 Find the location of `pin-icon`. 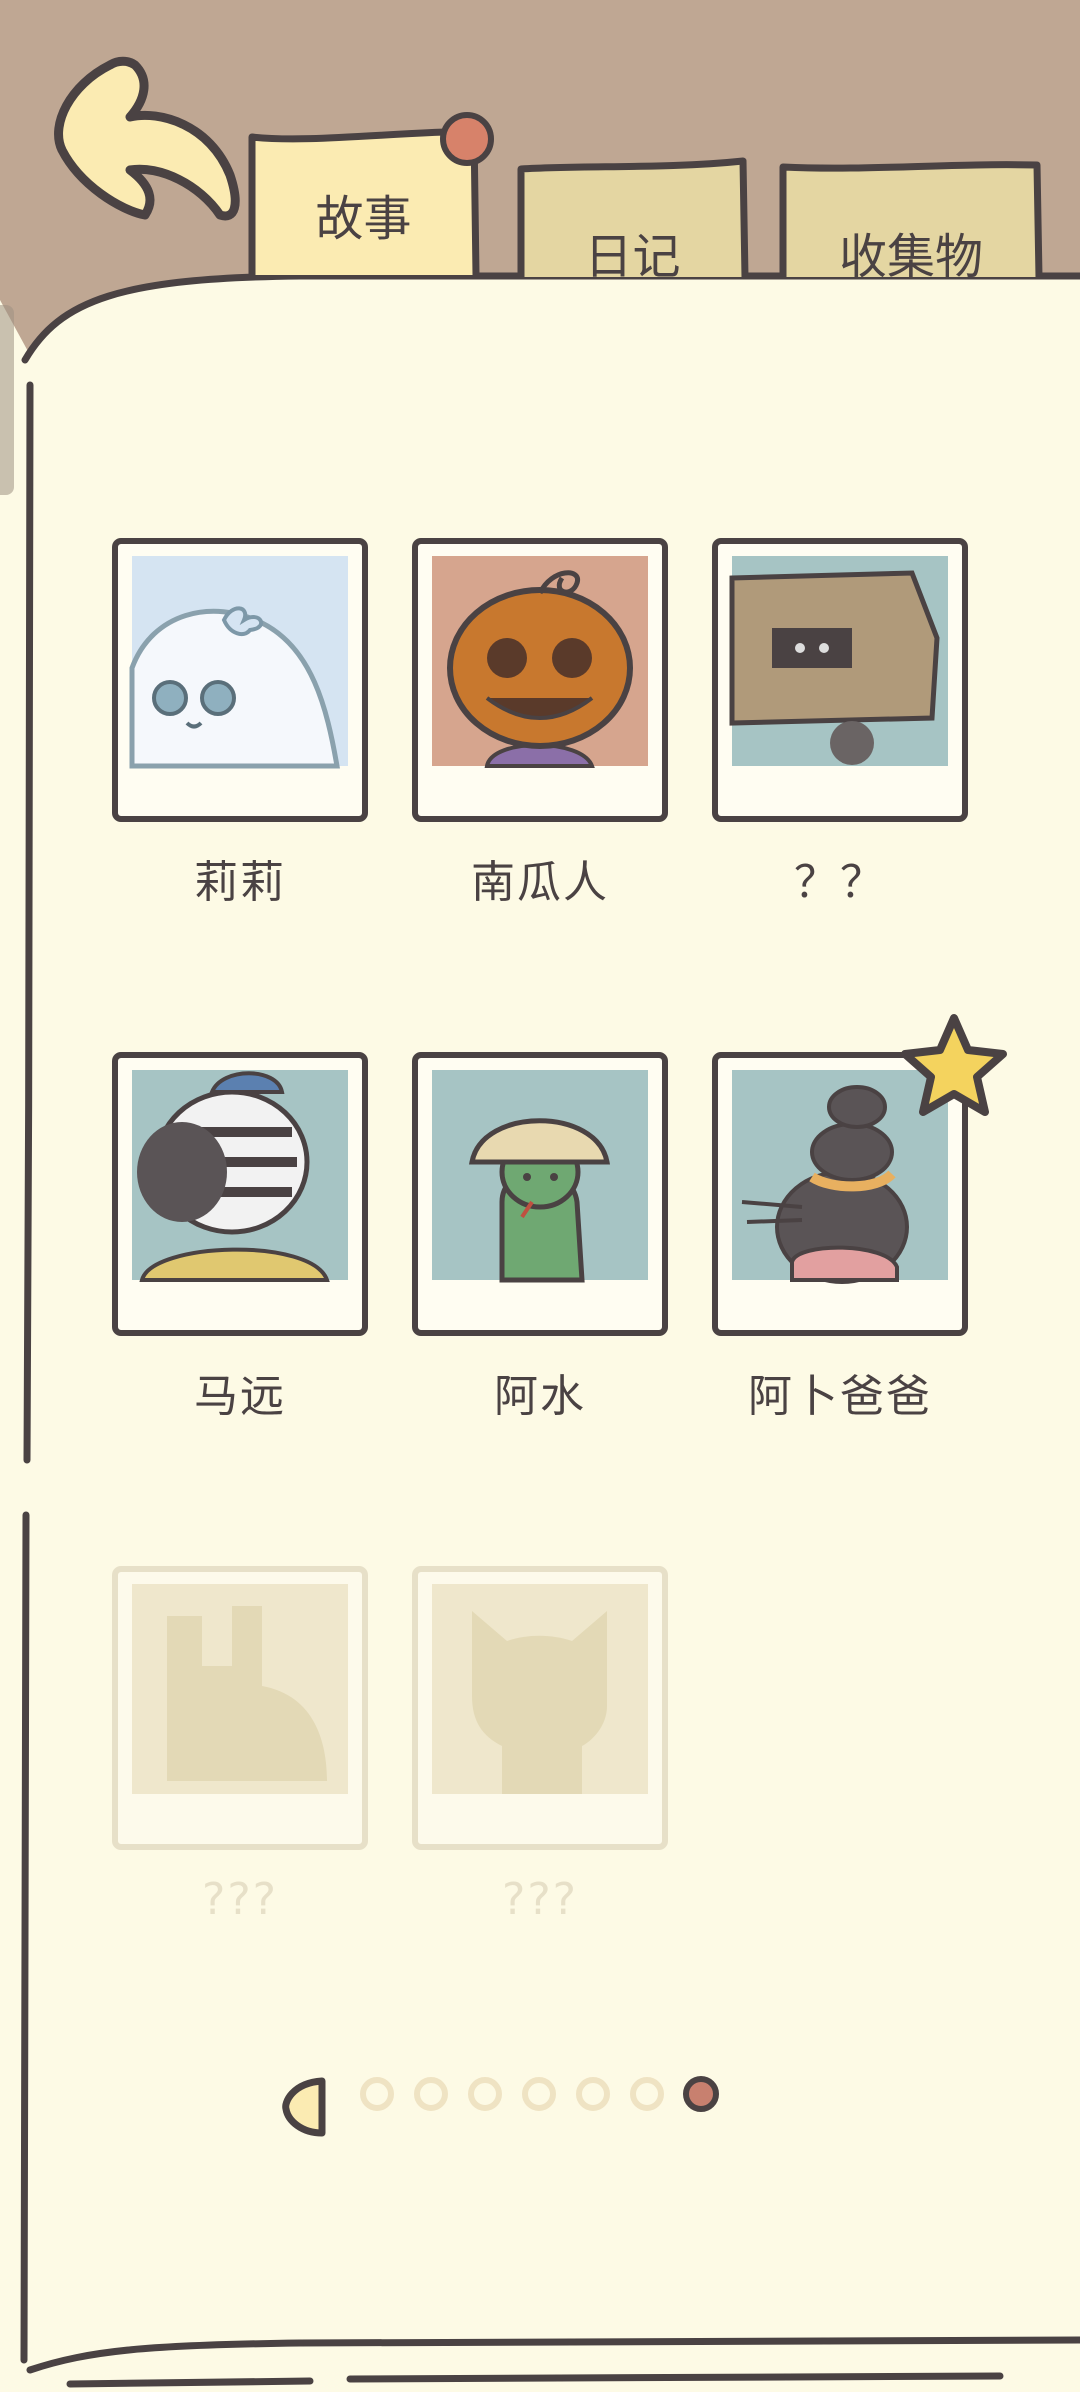

pin-icon is located at coordinates (467, 139).